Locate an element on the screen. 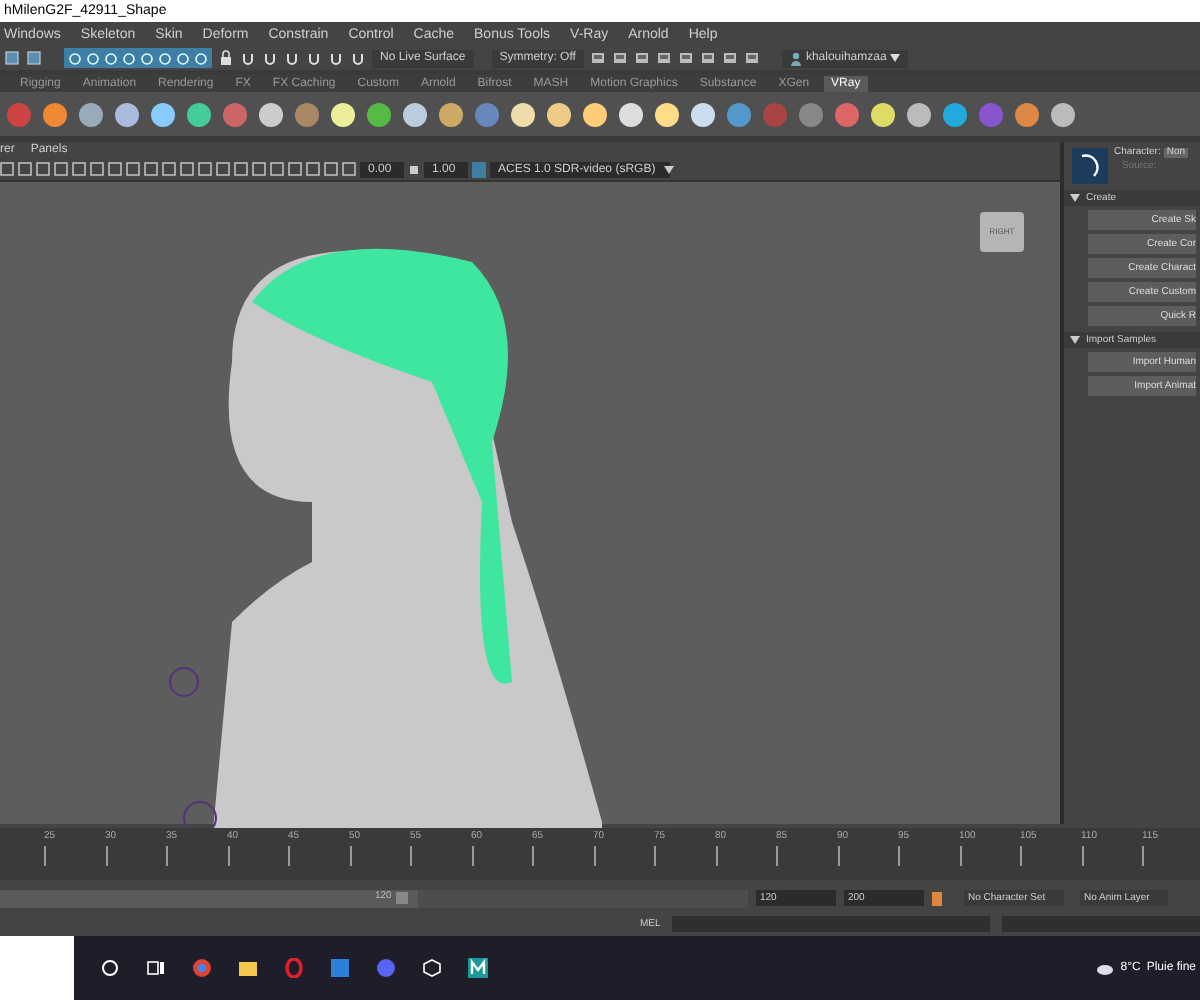  cortana-icon is located at coordinates (110, 968).